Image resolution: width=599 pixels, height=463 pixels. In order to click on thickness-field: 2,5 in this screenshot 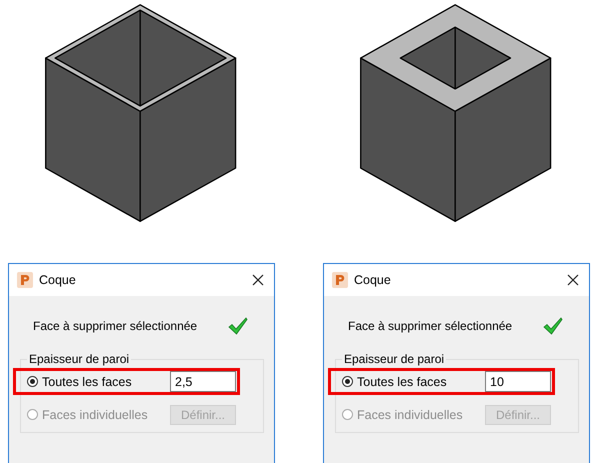, I will do `click(203, 381)`.